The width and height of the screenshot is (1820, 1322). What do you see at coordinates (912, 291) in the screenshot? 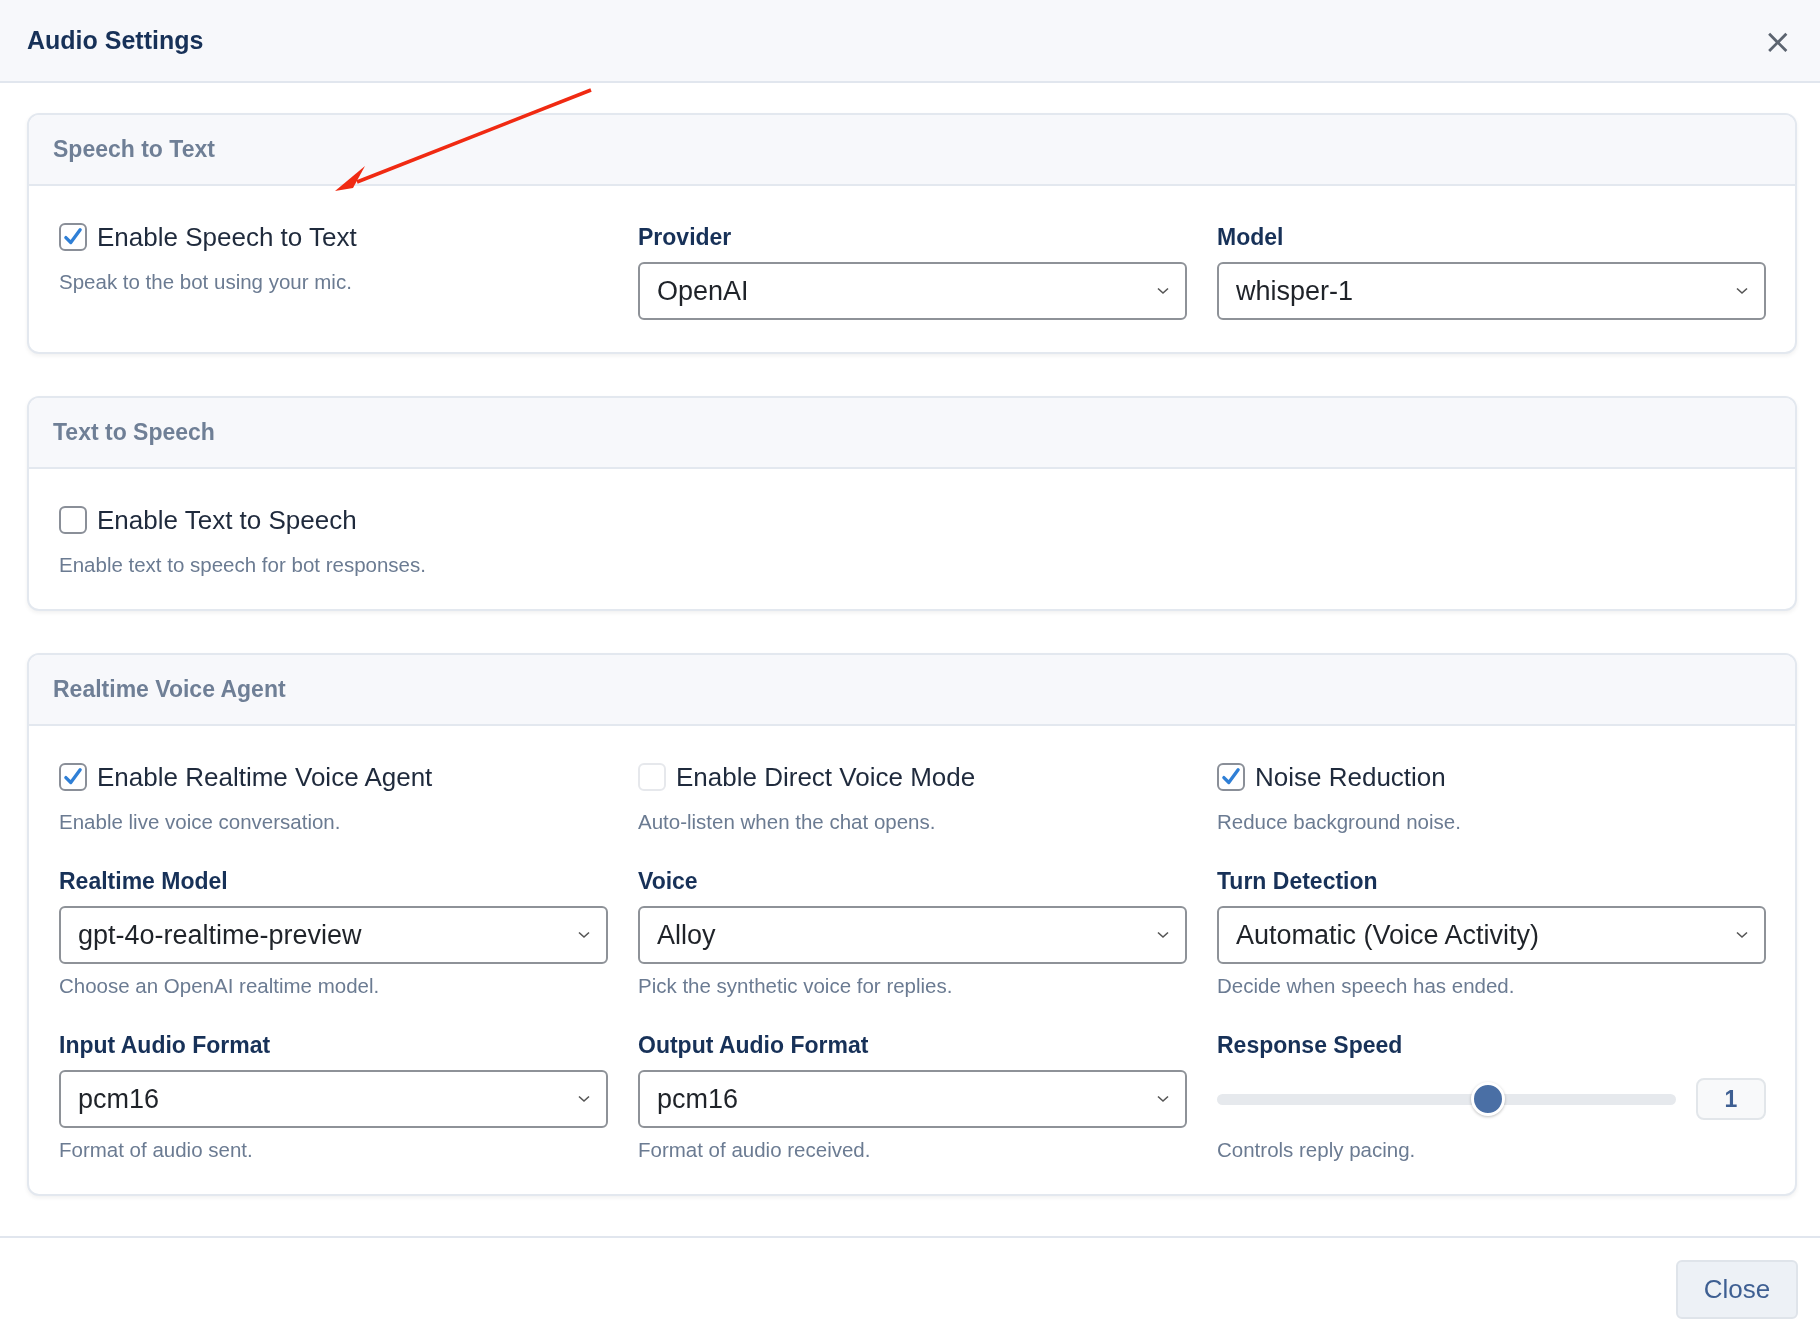
I see `dropdown: OpenAI` at bounding box center [912, 291].